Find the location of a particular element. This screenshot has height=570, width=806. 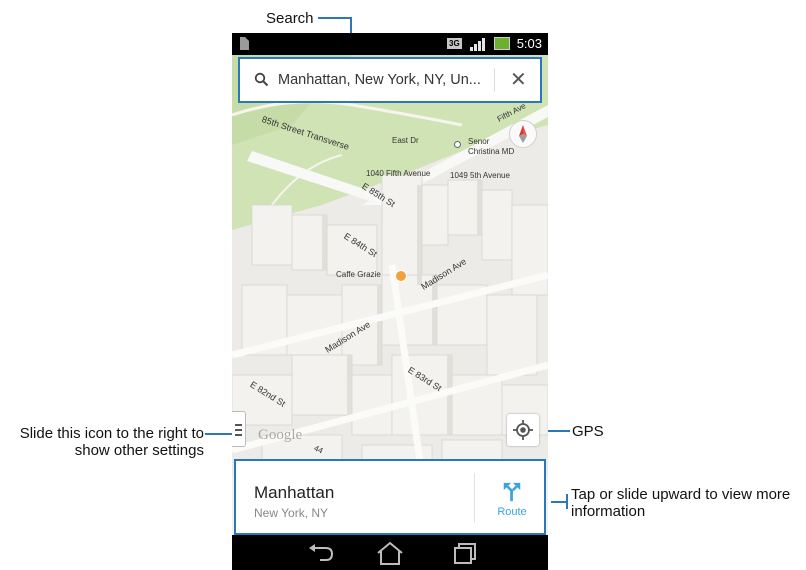

search-bar: ✕ is located at coordinates (390, 80).